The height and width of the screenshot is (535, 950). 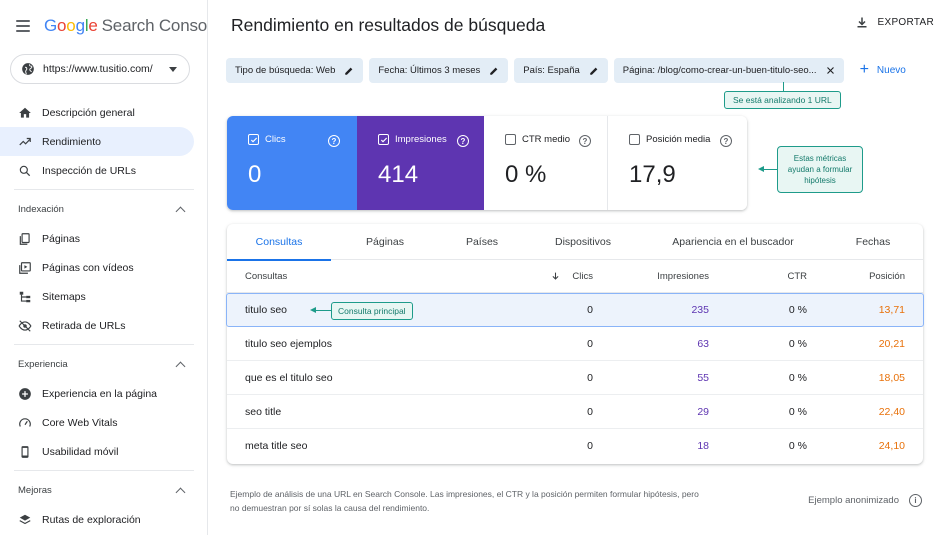 I want to click on plus-icon: +, so click(x=864, y=69).